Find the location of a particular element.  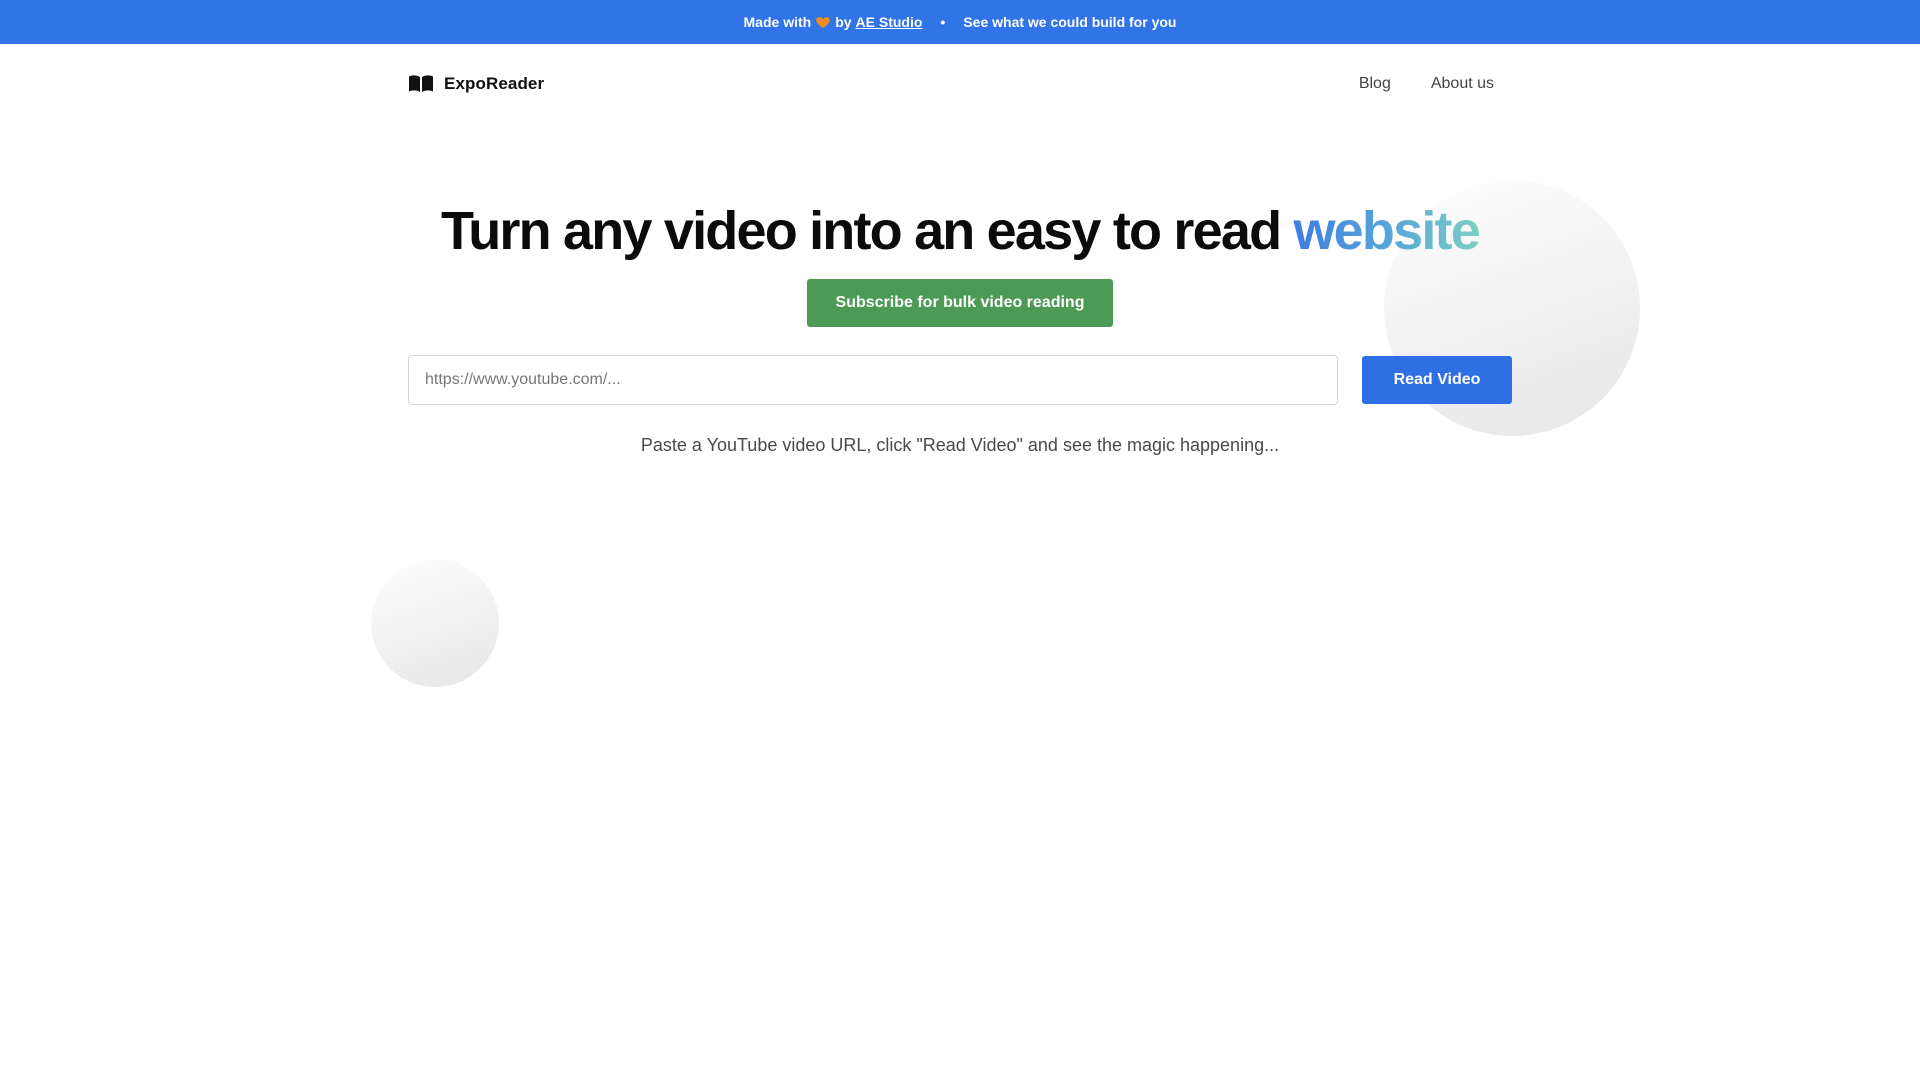

orange-heart-icon is located at coordinates (823, 22).